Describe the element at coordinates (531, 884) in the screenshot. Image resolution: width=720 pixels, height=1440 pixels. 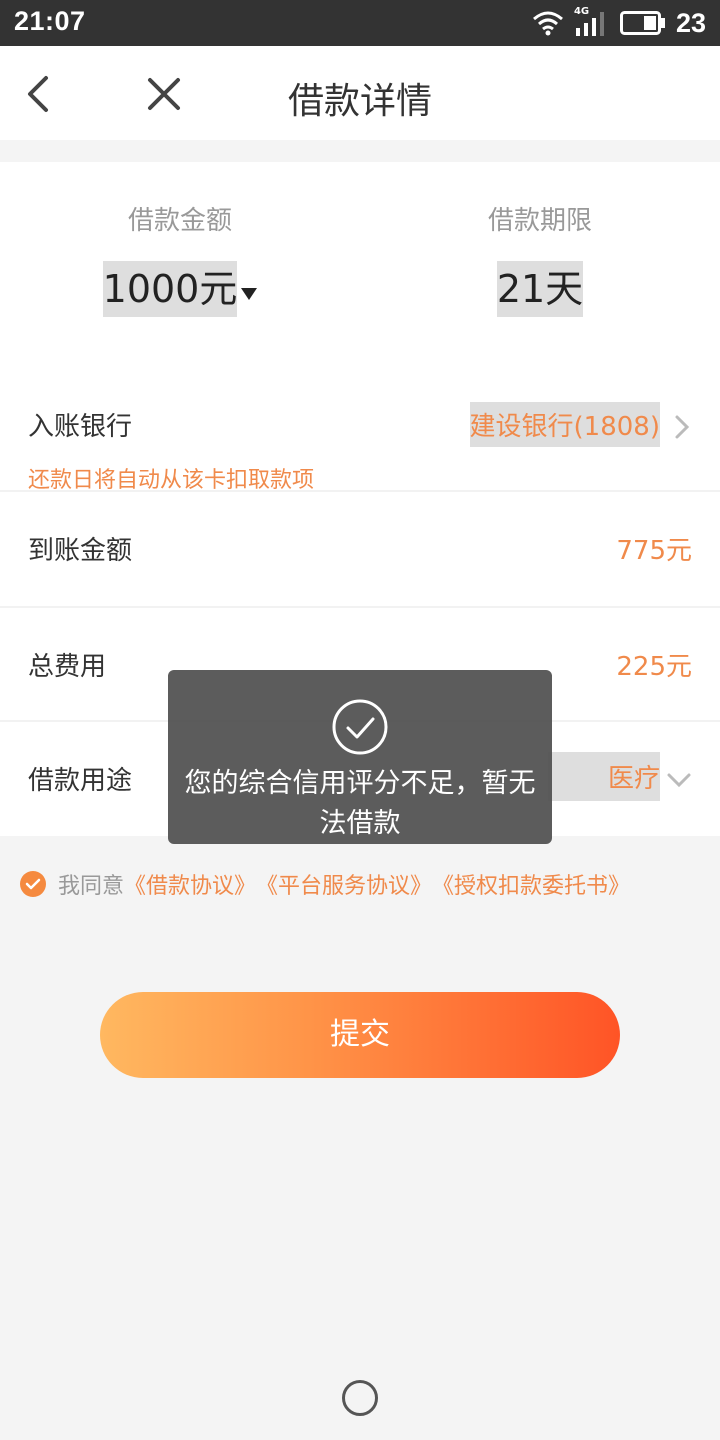
I see `debit-authorization-link: 《授权扣款委托书》` at that location.